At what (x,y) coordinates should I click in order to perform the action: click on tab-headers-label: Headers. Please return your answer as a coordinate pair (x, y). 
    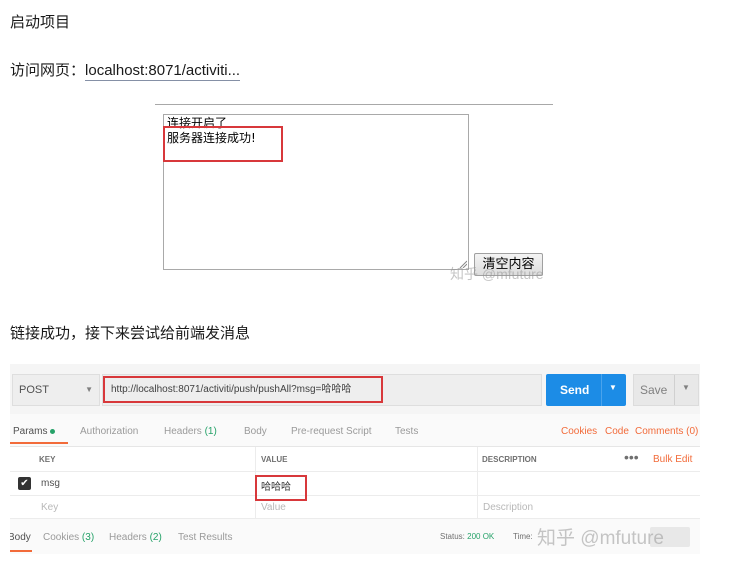
    Looking at the image, I should click on (183, 431).